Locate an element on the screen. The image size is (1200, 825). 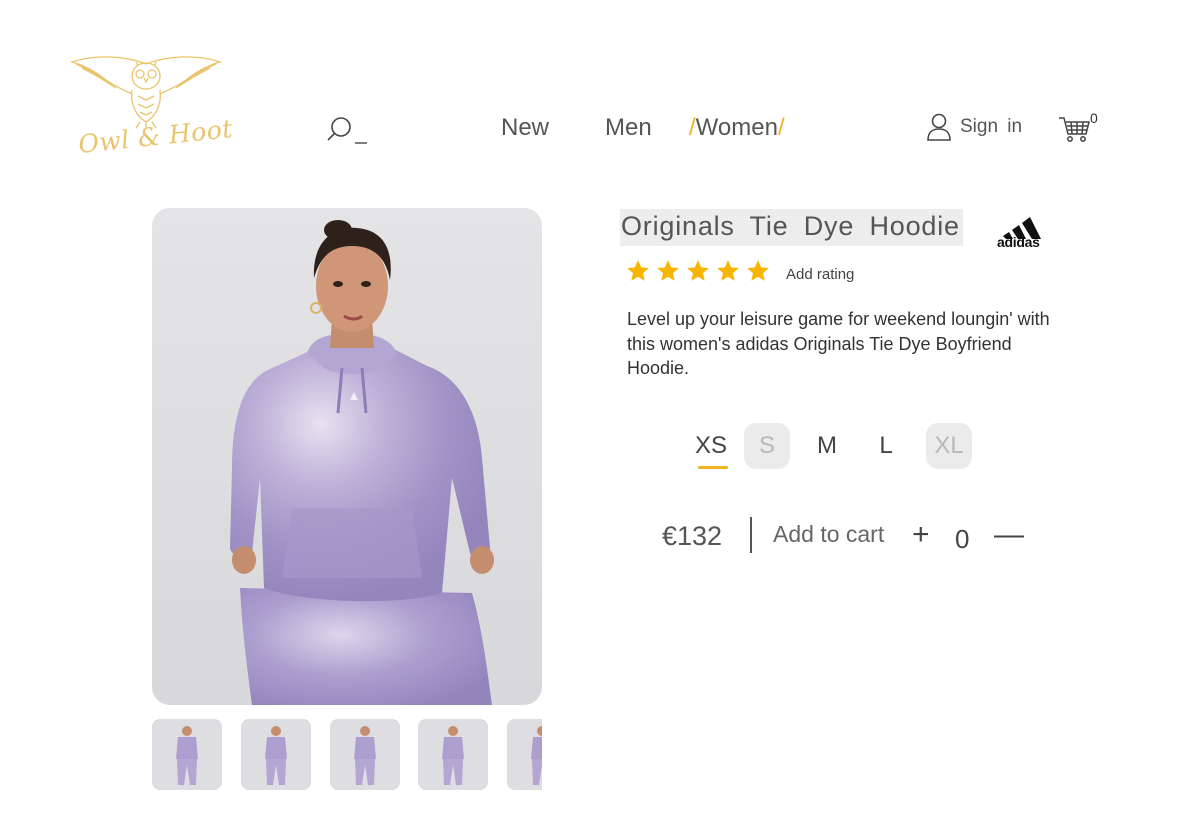
nav-women: /Women/ is located at coordinates (737, 128).